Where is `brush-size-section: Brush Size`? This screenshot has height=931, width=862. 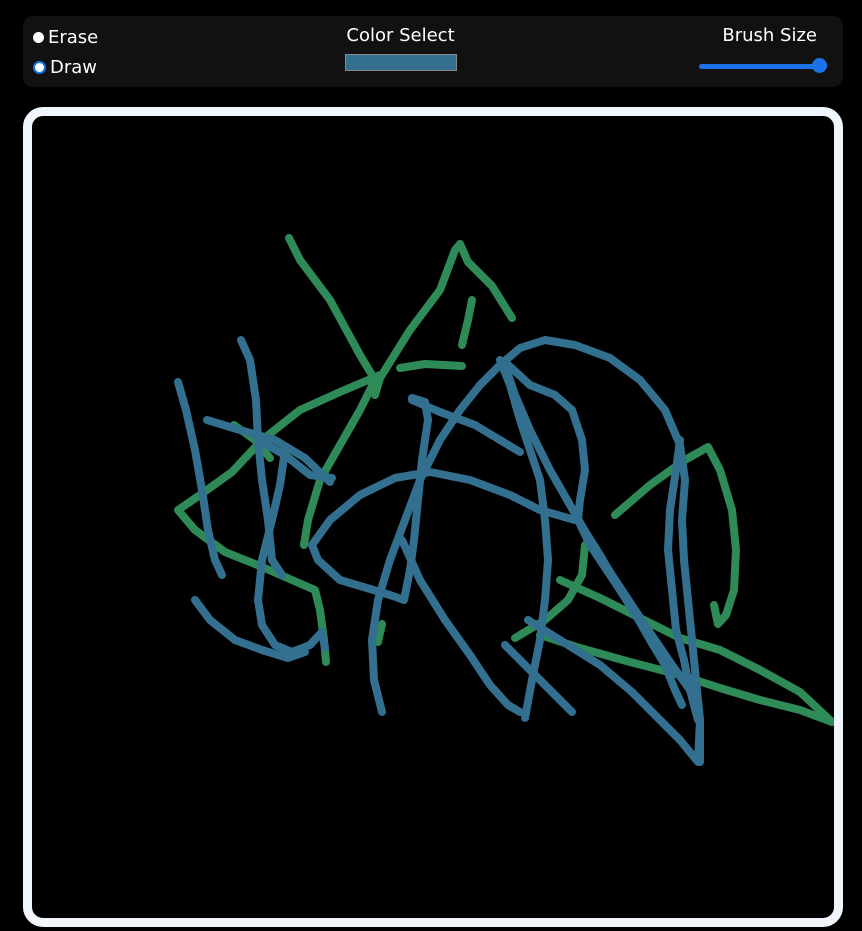
brush-size-section: Brush Size is located at coordinates (764, 49).